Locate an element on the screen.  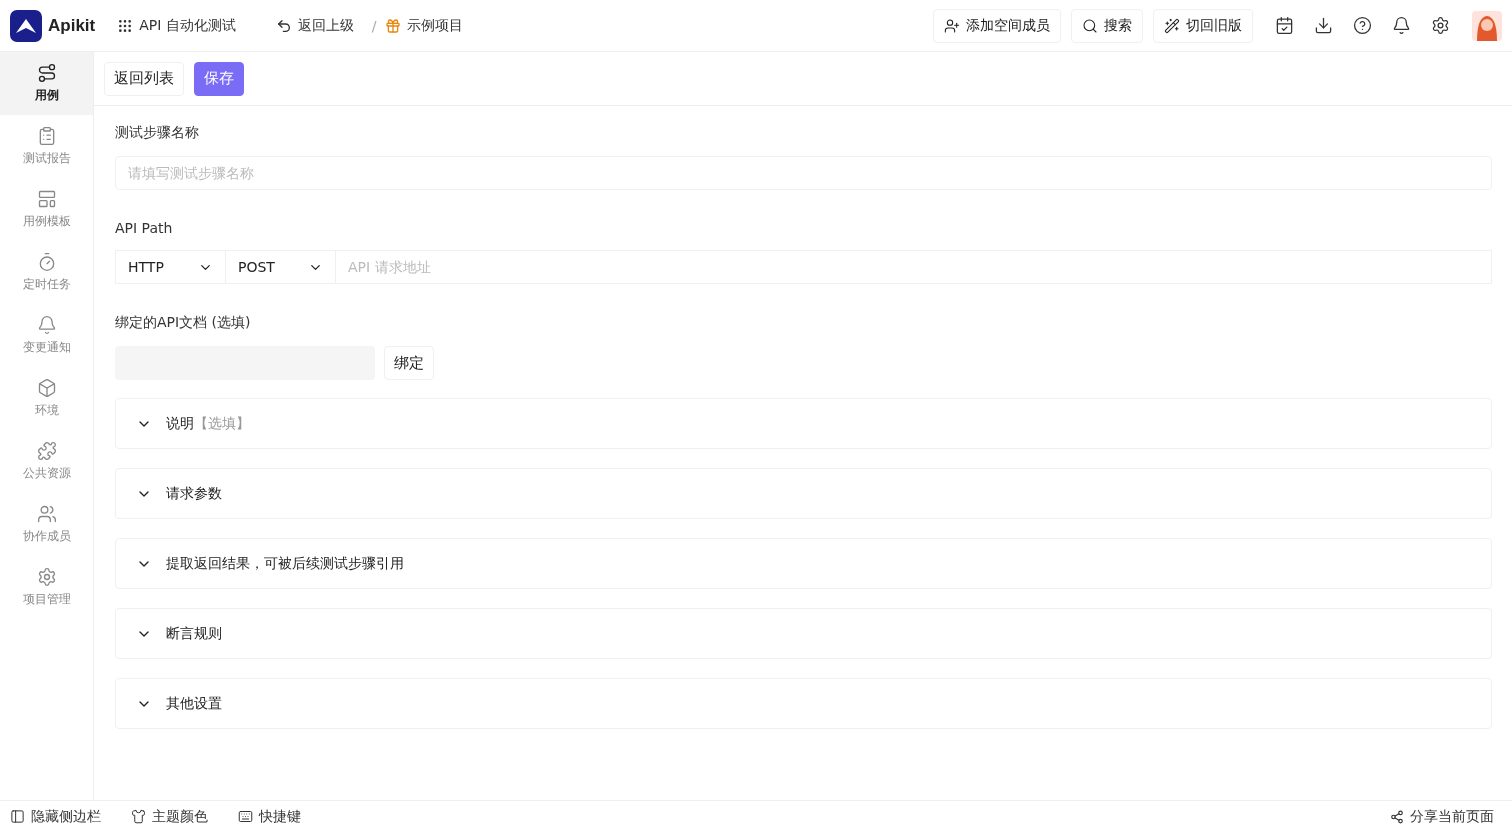
brand-name: Apikit is located at coordinates (72, 25).